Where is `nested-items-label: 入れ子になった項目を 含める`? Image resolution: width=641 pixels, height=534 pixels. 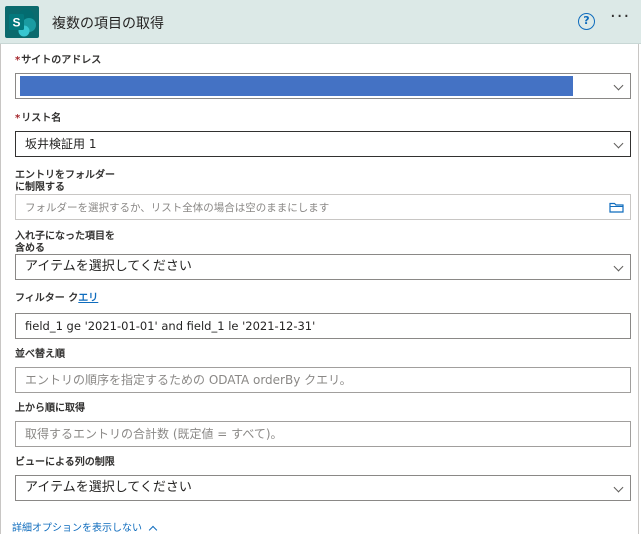
nested-items-label: 入れ子になった項目を 含める is located at coordinates (65, 242).